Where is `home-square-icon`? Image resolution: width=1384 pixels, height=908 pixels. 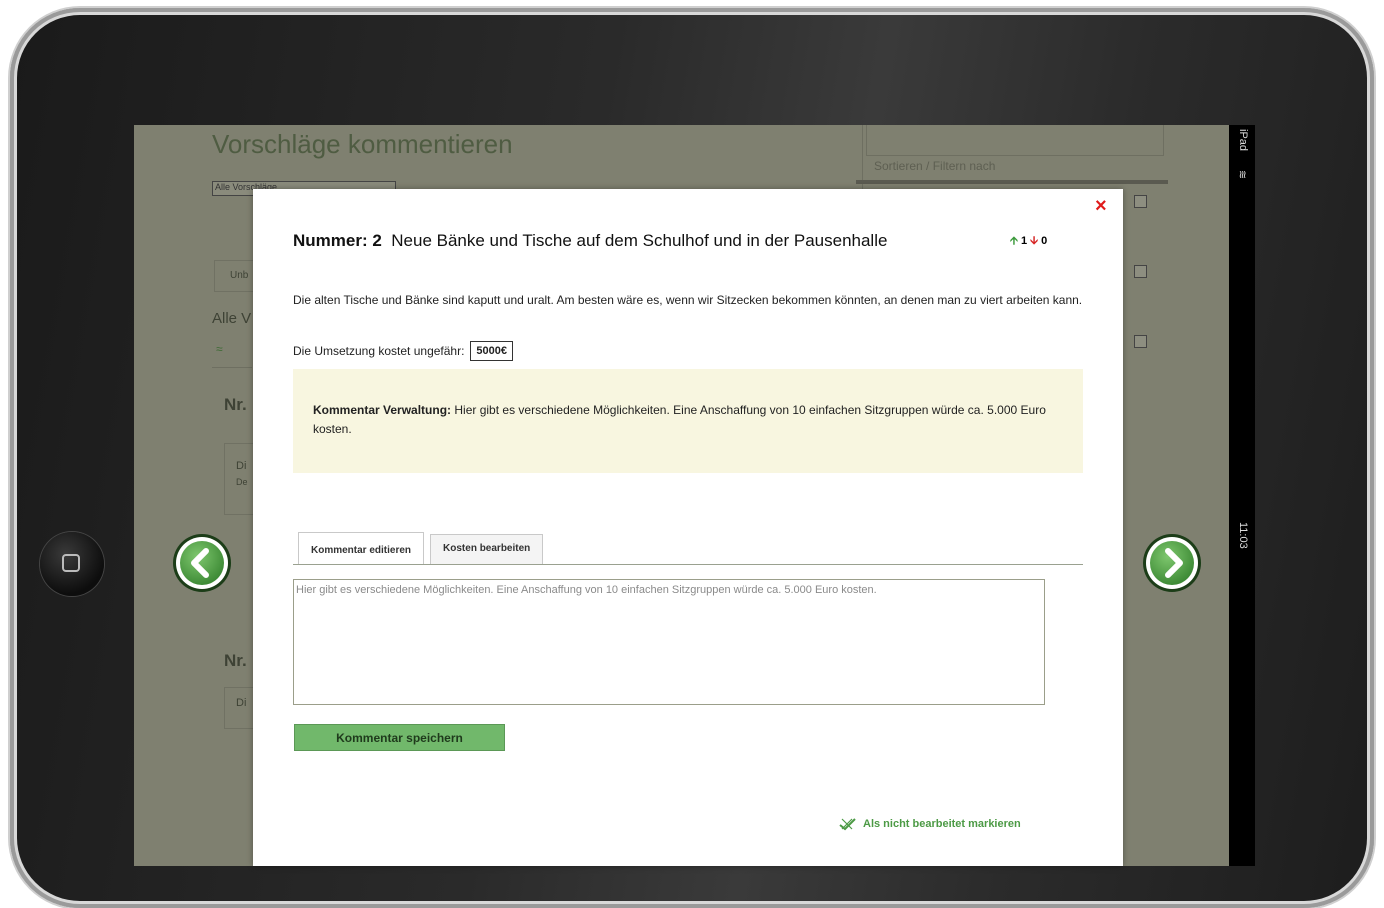
home-square-icon is located at coordinates (71, 563).